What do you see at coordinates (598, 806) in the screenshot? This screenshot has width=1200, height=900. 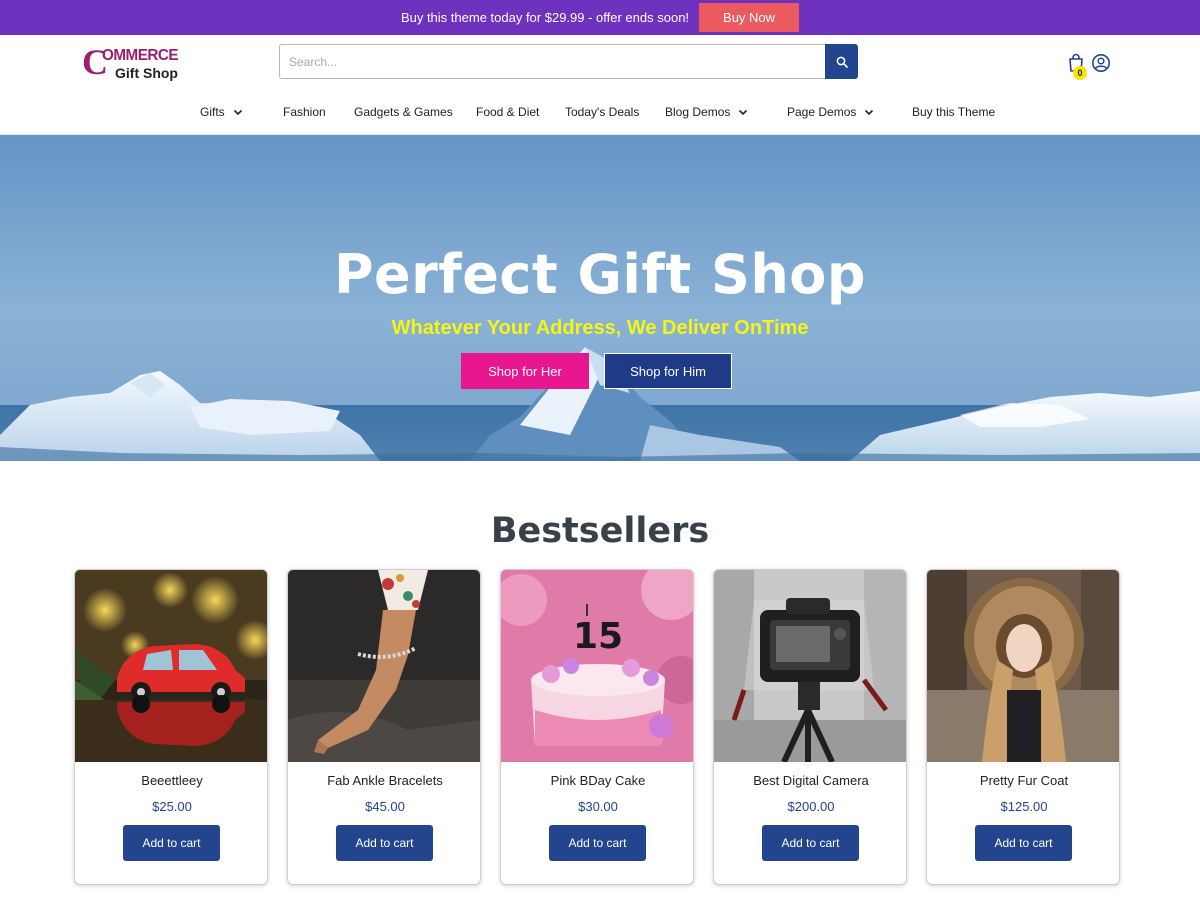 I see `product-price: $30.00` at bounding box center [598, 806].